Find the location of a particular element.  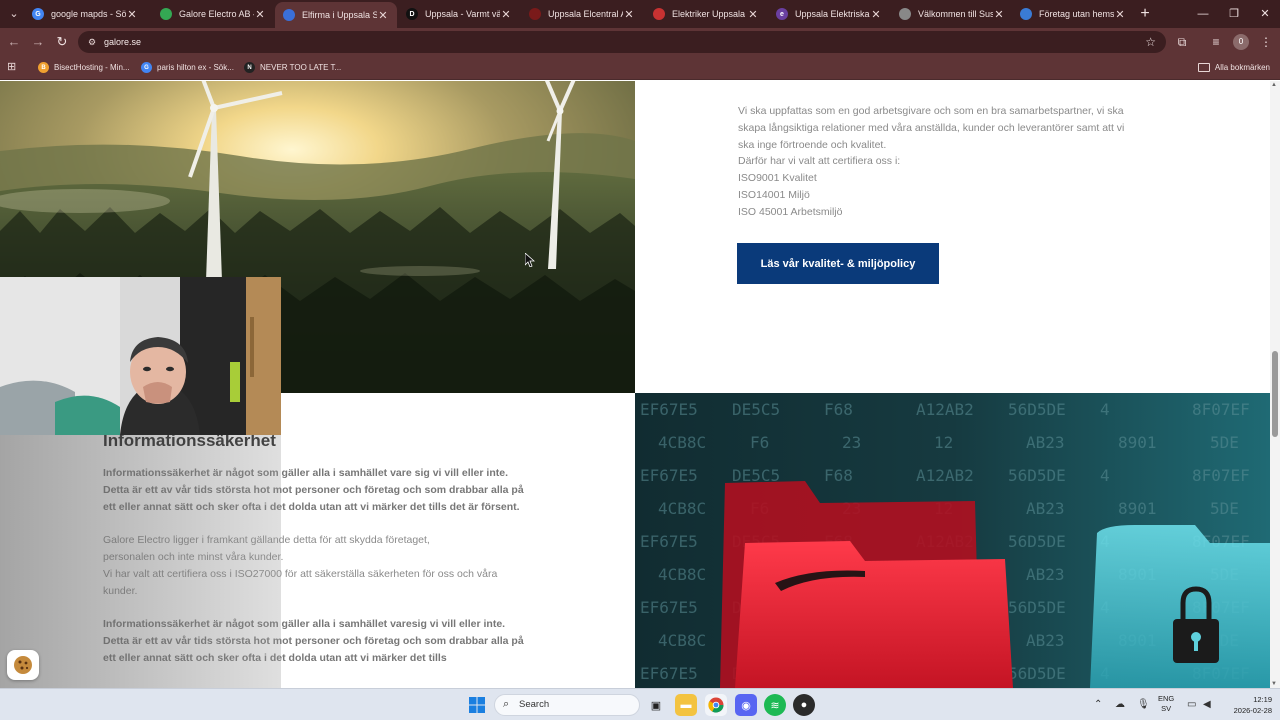

language-indicator: ENG SV is located at coordinates (1166, 704).